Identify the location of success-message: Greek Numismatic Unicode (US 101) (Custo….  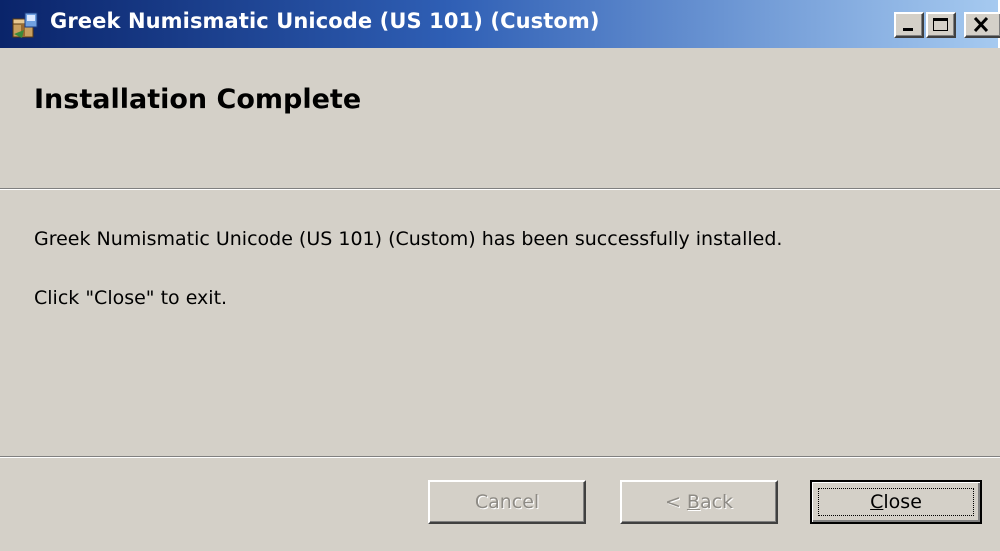
(408, 239).